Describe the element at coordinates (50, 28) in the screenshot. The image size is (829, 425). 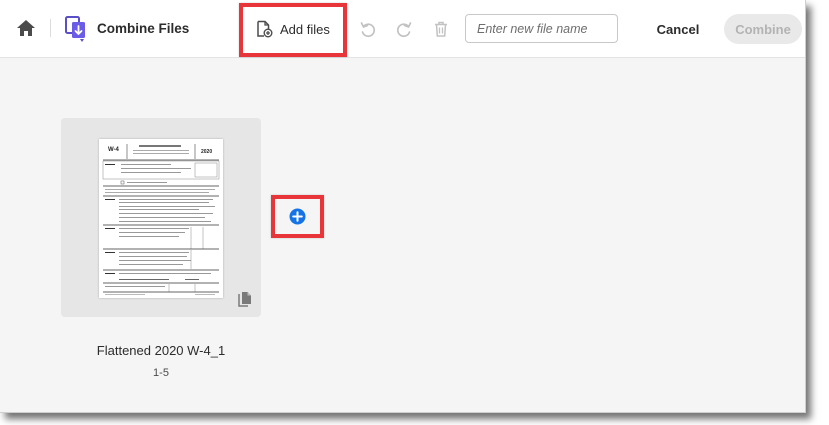
I see `toolbar-divider` at that location.